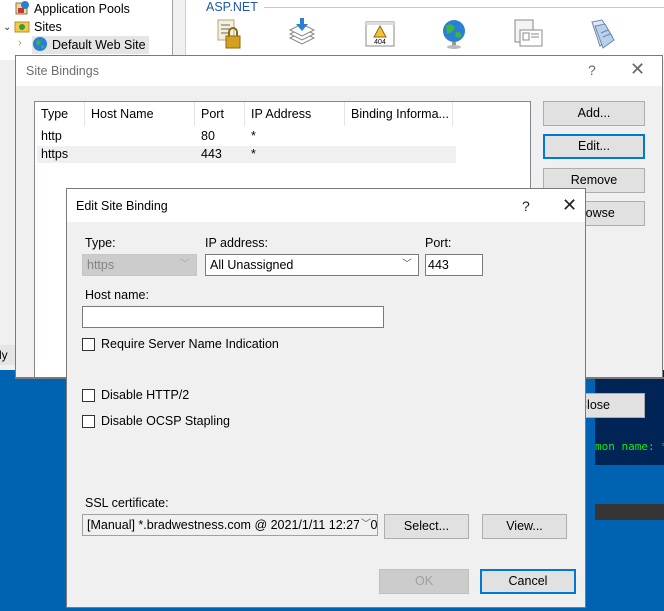  Describe the element at coordinates (230, 34) in the screenshot. I see `authorization-lock-icon` at that location.